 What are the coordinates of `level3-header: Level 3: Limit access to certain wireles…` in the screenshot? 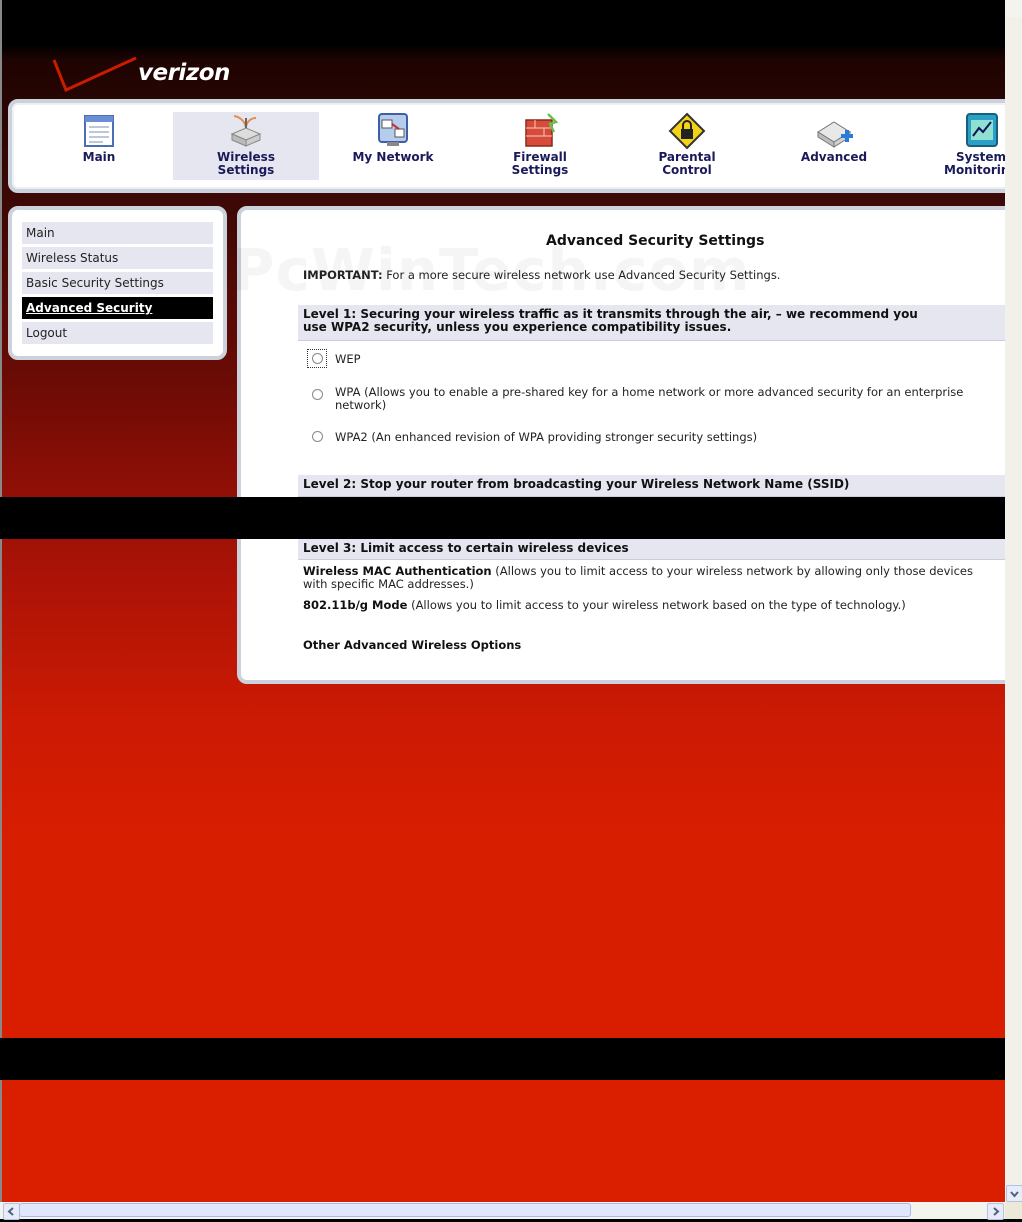 It's located at (651, 549).